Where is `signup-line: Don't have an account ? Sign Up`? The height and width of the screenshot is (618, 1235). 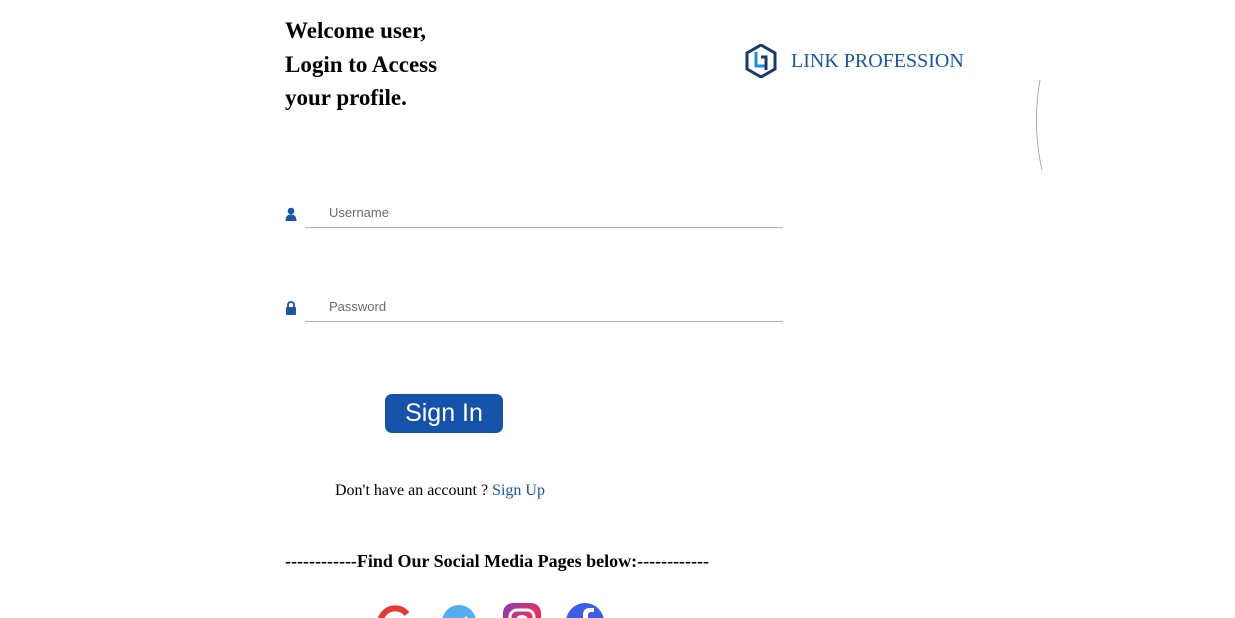
signup-line: Don't have an account ? Sign Up is located at coordinates (440, 491).